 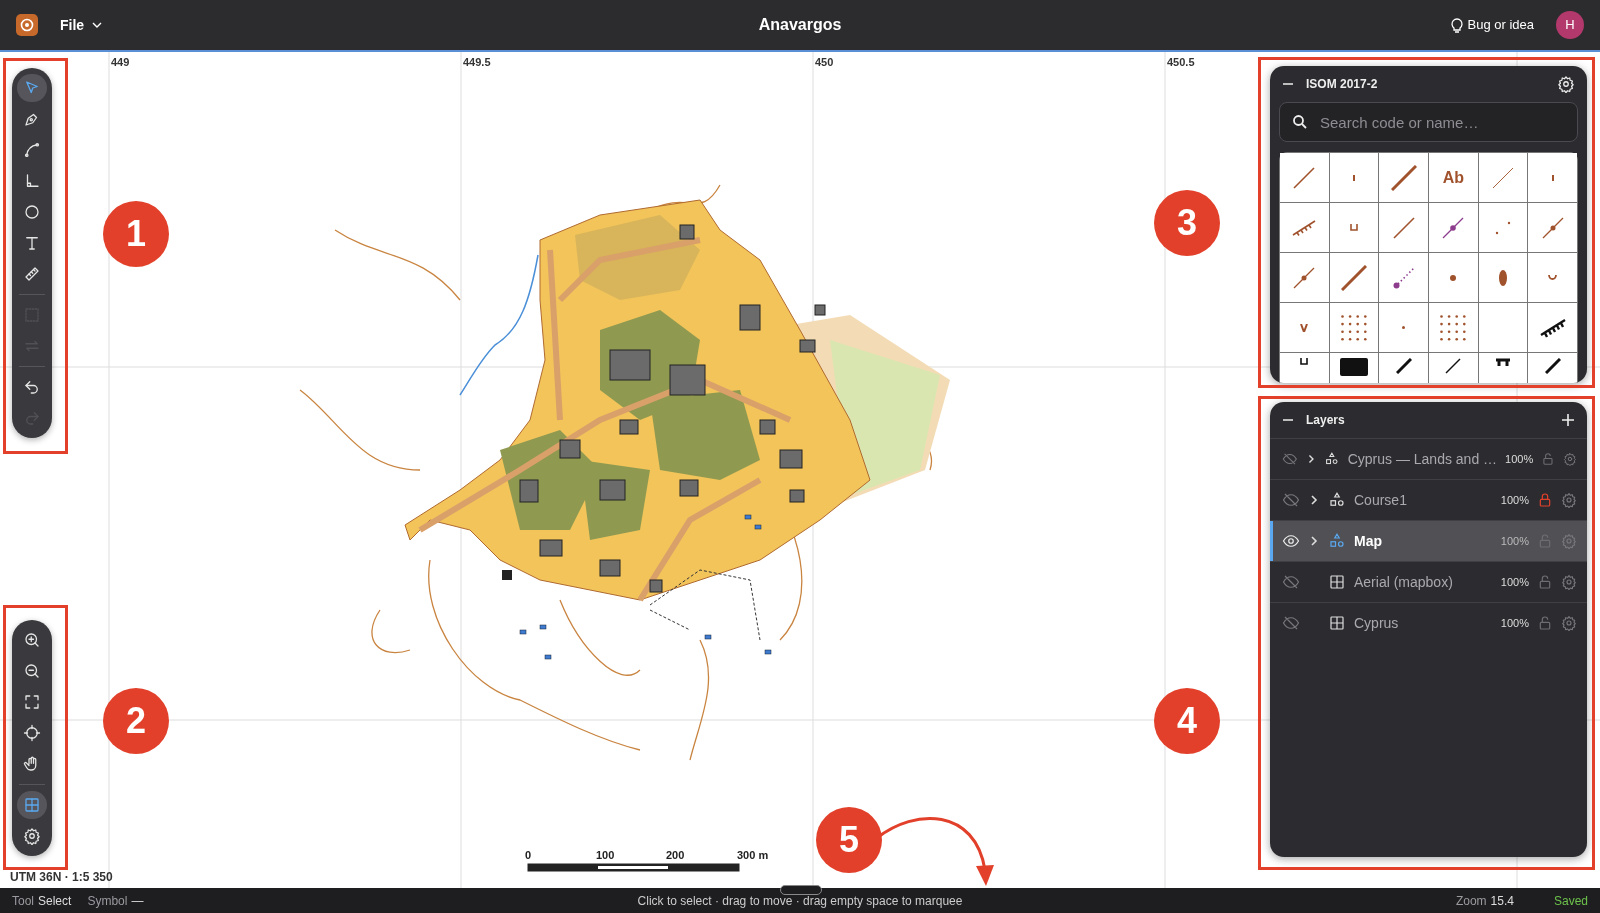 What do you see at coordinates (753, 855) in the screenshot?
I see `scale-label: 300 m` at bounding box center [753, 855].